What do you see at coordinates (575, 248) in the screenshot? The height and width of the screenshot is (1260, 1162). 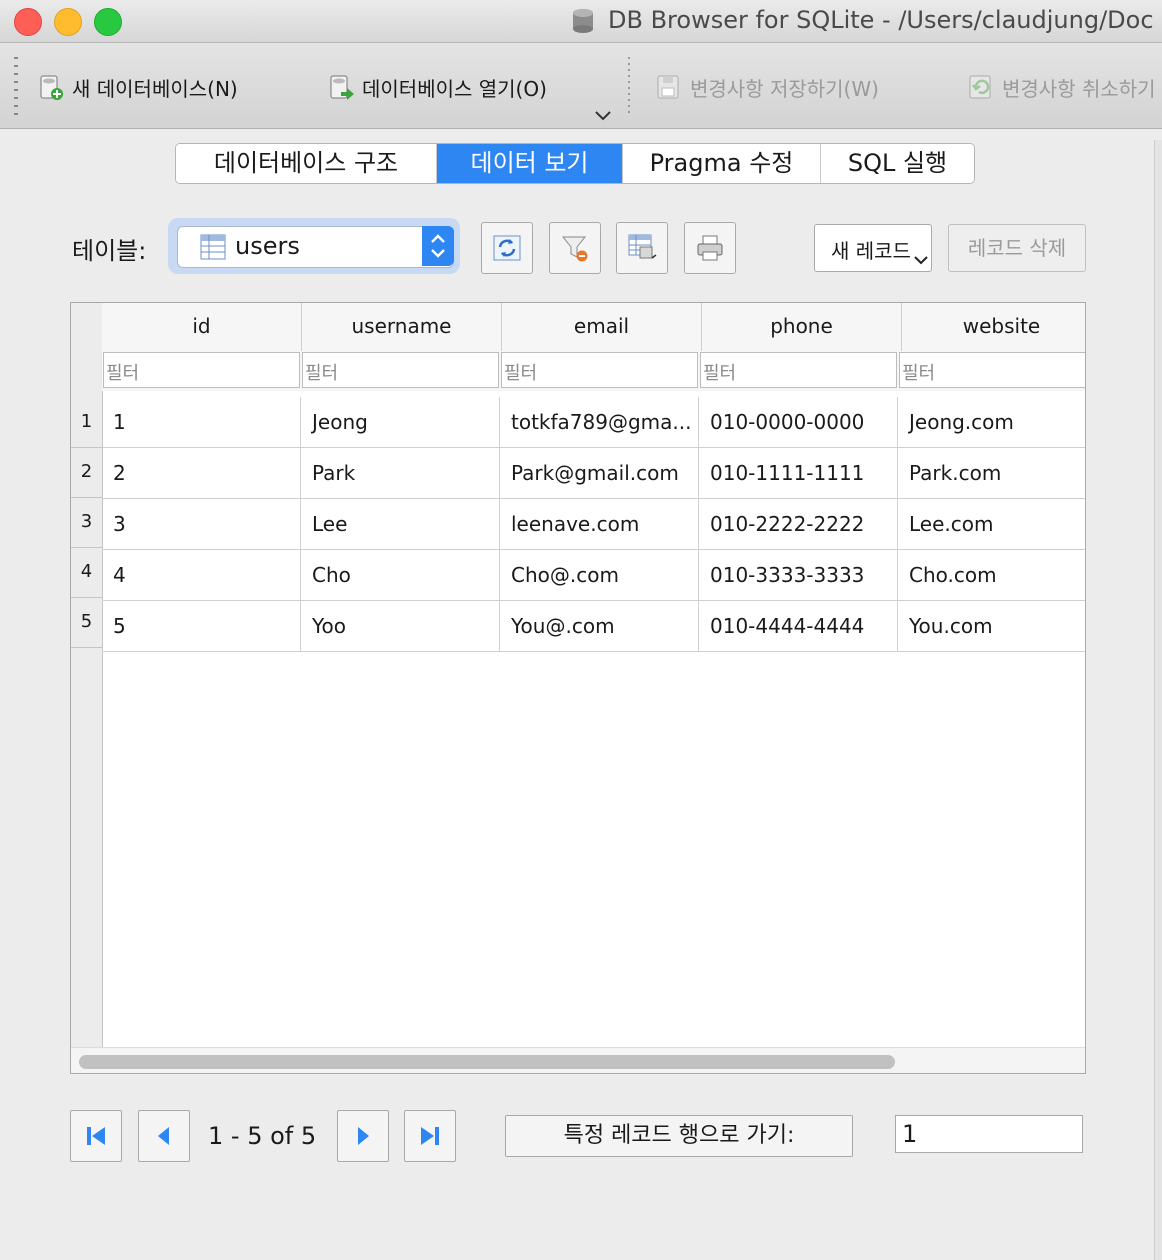 I see `clear-filters-button` at bounding box center [575, 248].